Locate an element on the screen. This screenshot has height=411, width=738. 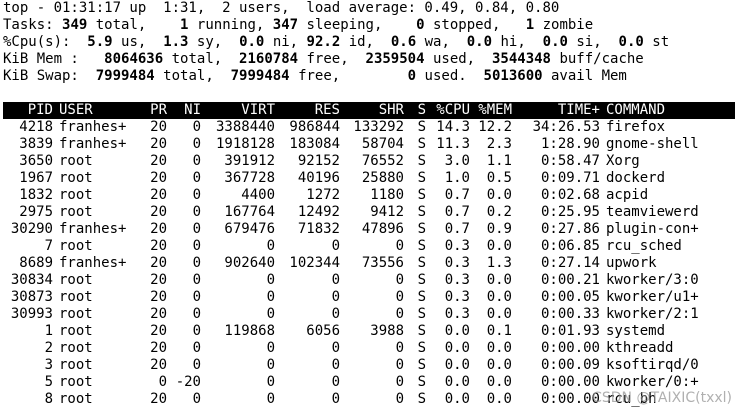
cell-time: 34:26.53 is located at coordinates (566, 127).